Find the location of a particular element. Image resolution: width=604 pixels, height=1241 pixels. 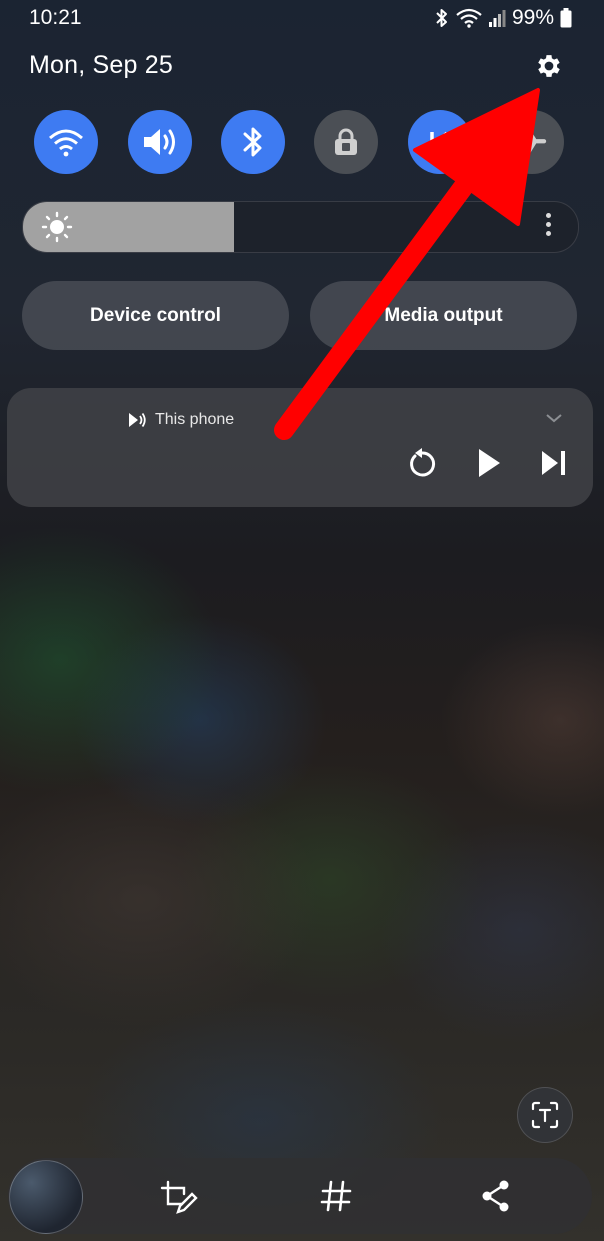

lock-toggle is located at coordinates (346, 142).